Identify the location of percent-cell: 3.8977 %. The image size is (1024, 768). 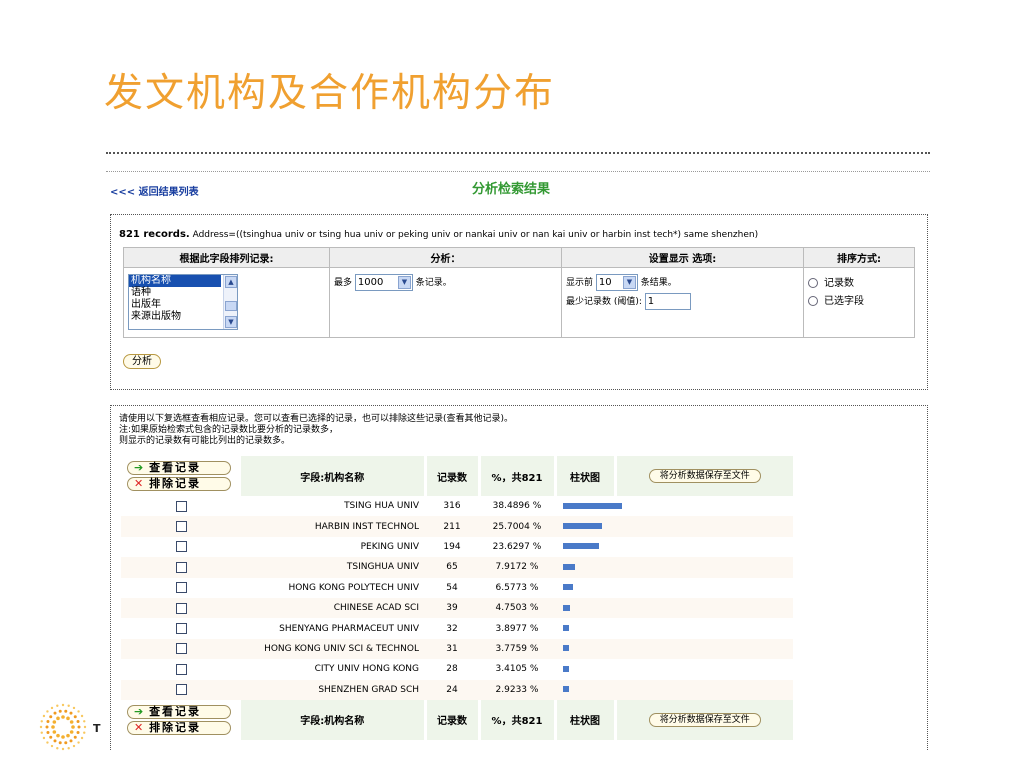
(517, 628).